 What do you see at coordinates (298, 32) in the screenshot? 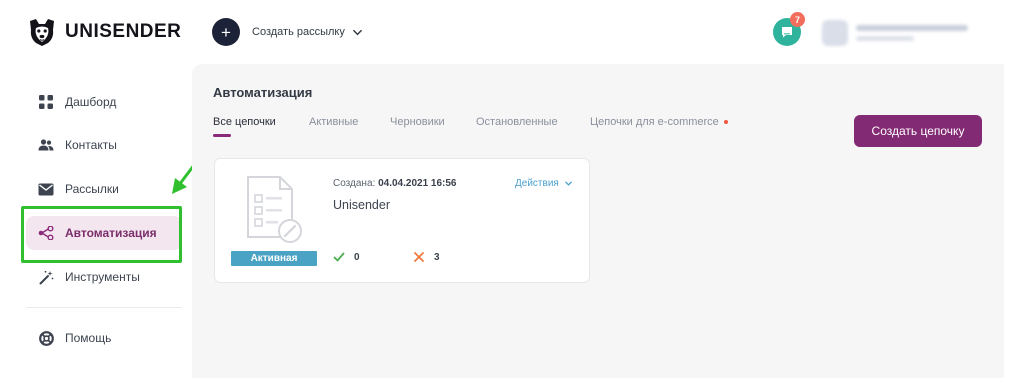
I see `create-newsletter-label: Создать рассылку` at bounding box center [298, 32].